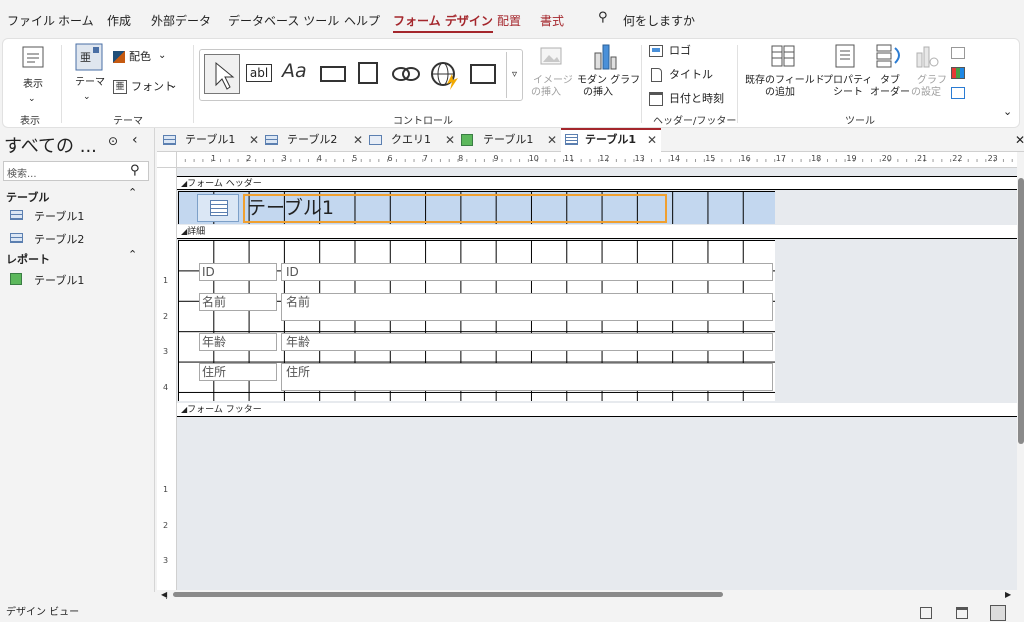 This screenshot has width=1024, height=622. I want to click on font-button: 亜 フォント ⌄, so click(148, 87).